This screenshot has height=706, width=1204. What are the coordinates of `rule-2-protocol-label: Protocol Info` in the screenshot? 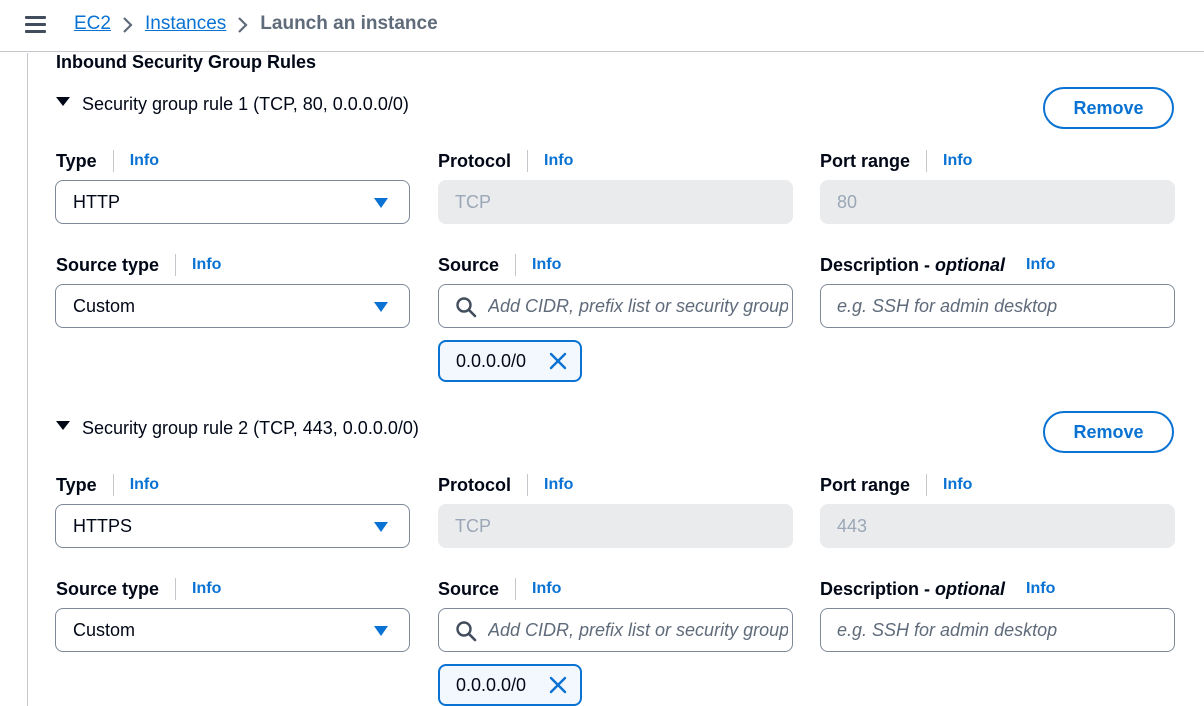 It's located at (506, 485).